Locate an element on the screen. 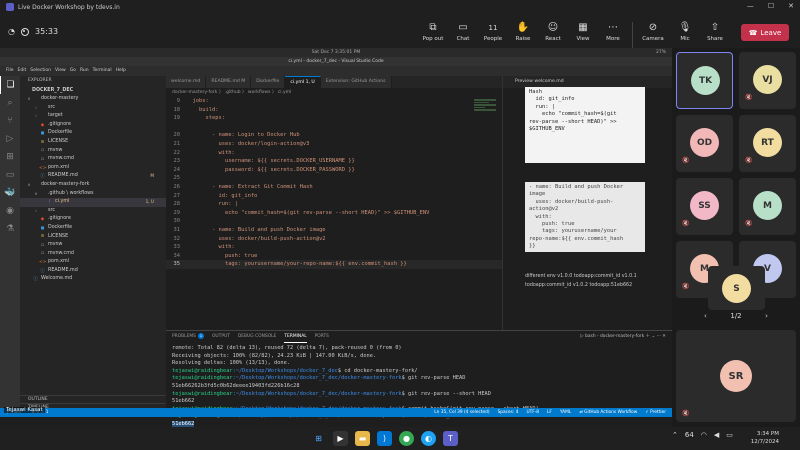  status-item: Ln 35, Col 39 (4 selected) is located at coordinates (461, 412).